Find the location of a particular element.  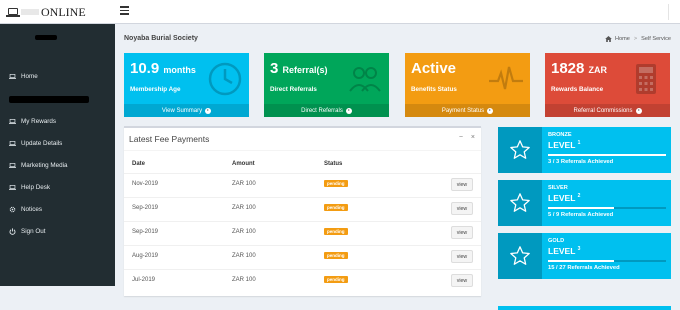

breadcrumb-current: Self Service is located at coordinates (656, 39).